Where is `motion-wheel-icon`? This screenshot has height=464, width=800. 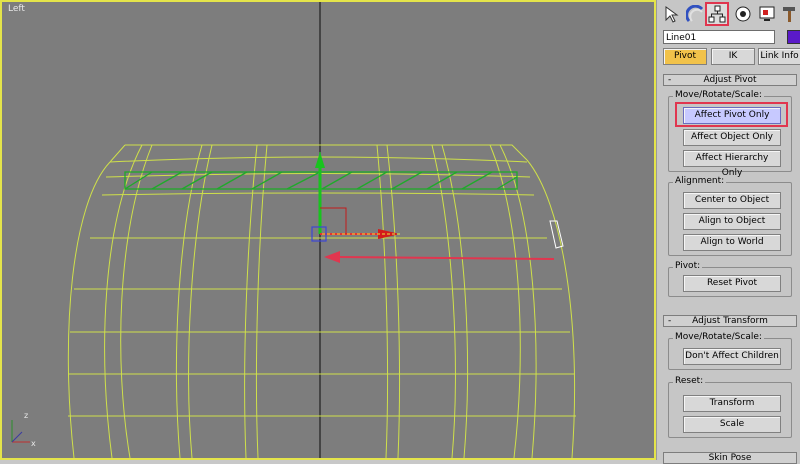
motion-wheel-icon is located at coordinates (743, 14).